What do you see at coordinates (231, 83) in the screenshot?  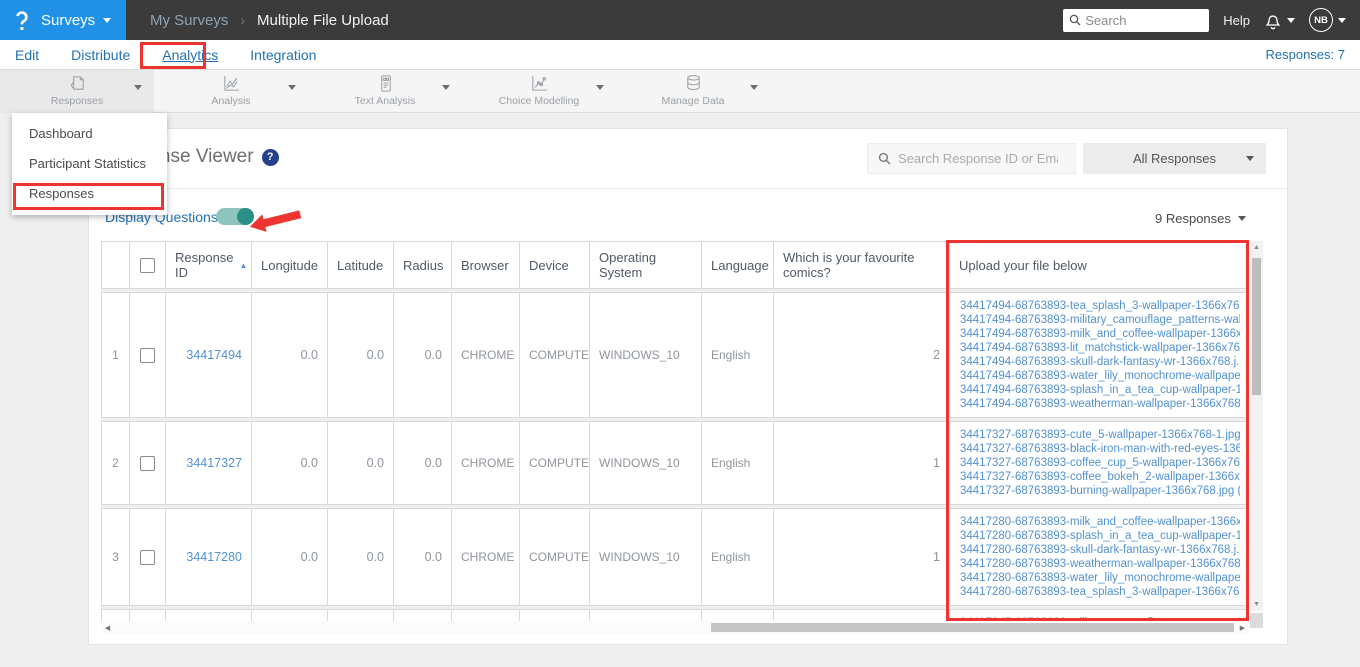 I see `analysis-icon` at bounding box center [231, 83].